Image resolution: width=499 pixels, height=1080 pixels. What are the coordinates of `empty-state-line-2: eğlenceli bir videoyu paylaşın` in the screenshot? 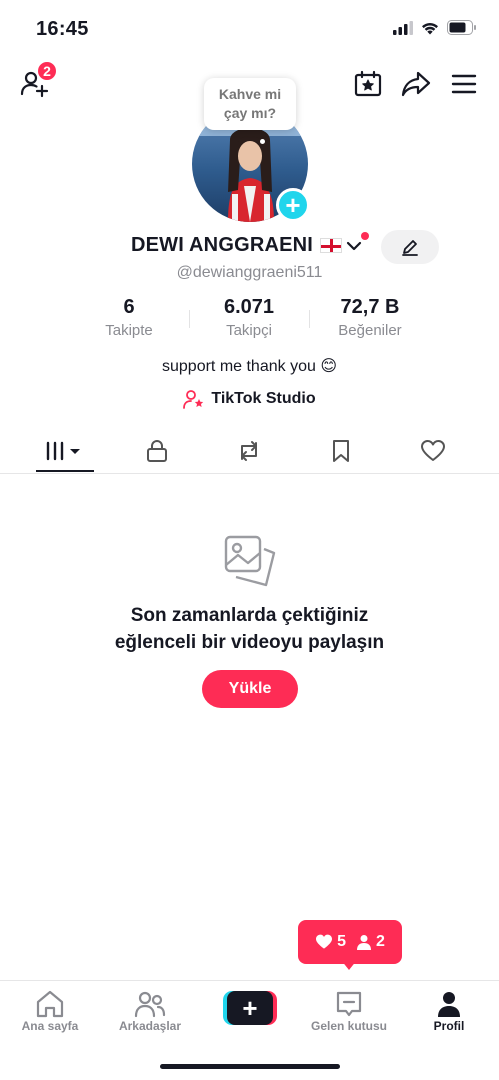 It's located at (249, 642).